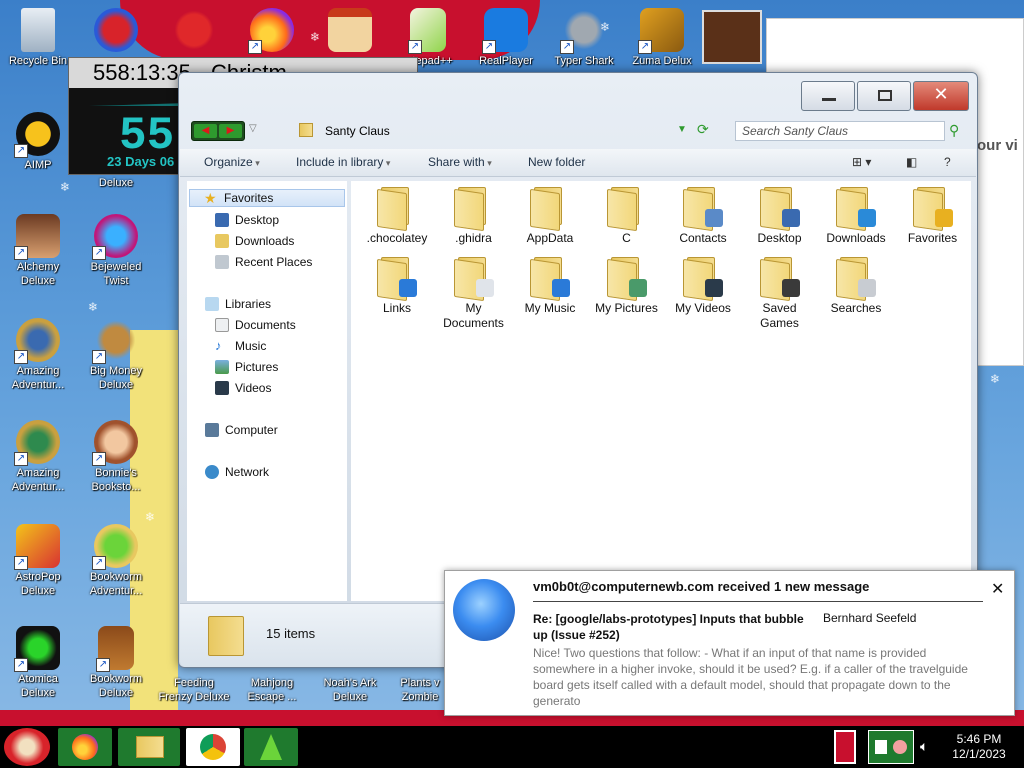 This screenshot has width=1024, height=768. Describe the element at coordinates (38, 663) in the screenshot. I see `desktop-icon-atomica: ↗ Atomica Deluxe` at that location.